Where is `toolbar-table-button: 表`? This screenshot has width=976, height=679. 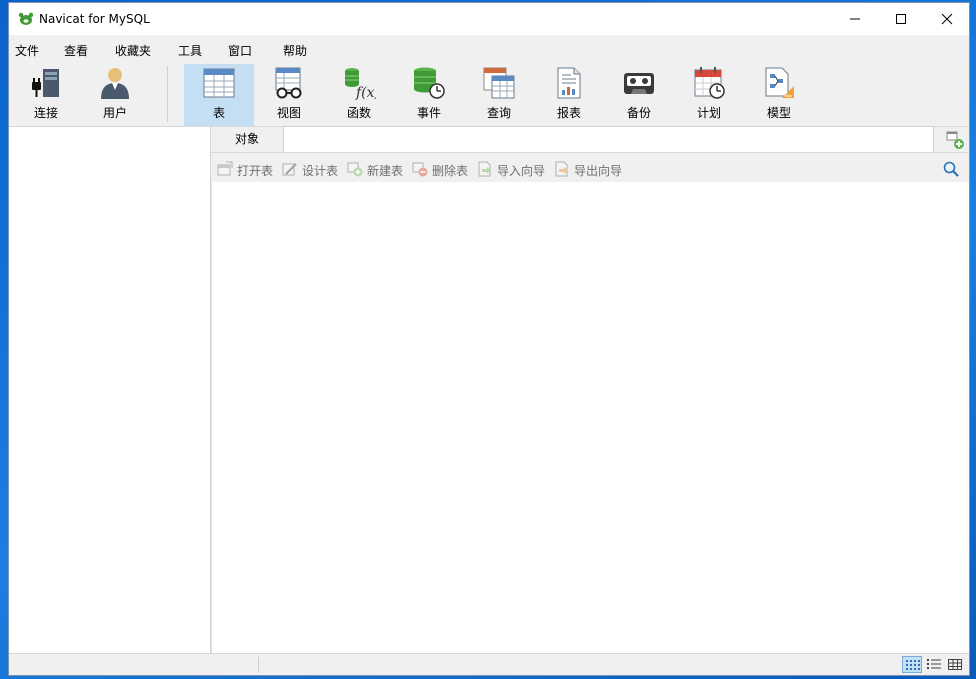 toolbar-table-button: 表 is located at coordinates (219, 95).